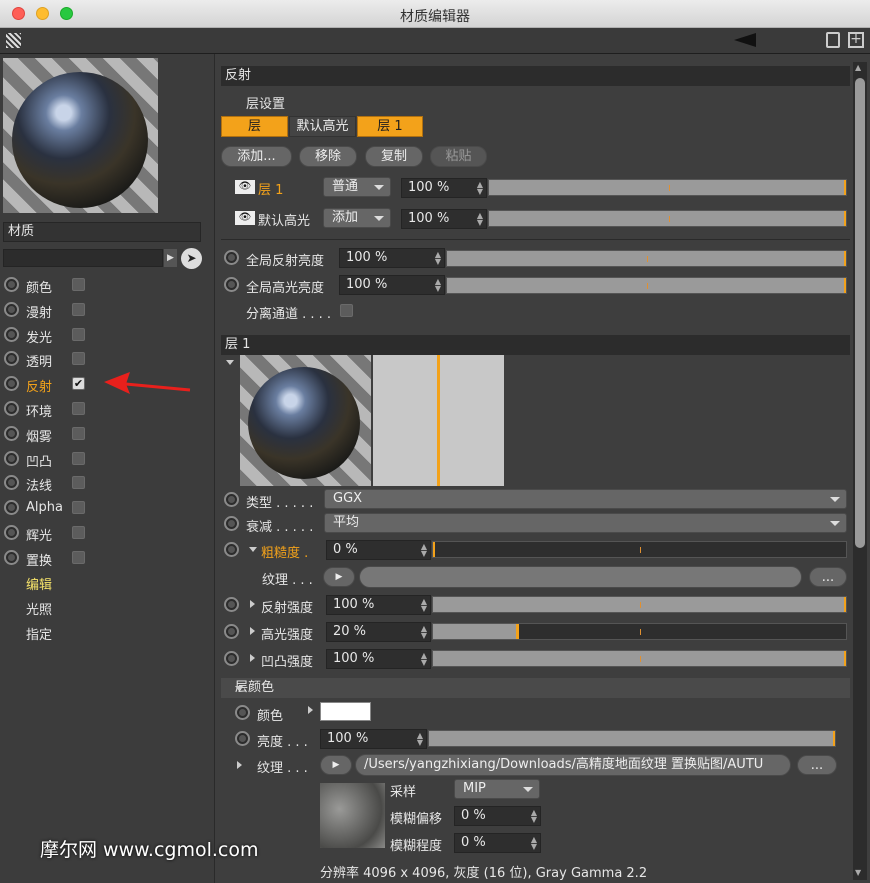 This screenshot has height=883, width=870. What do you see at coordinates (231, 631) in the screenshot?
I see `spec-strength-radio` at bounding box center [231, 631].